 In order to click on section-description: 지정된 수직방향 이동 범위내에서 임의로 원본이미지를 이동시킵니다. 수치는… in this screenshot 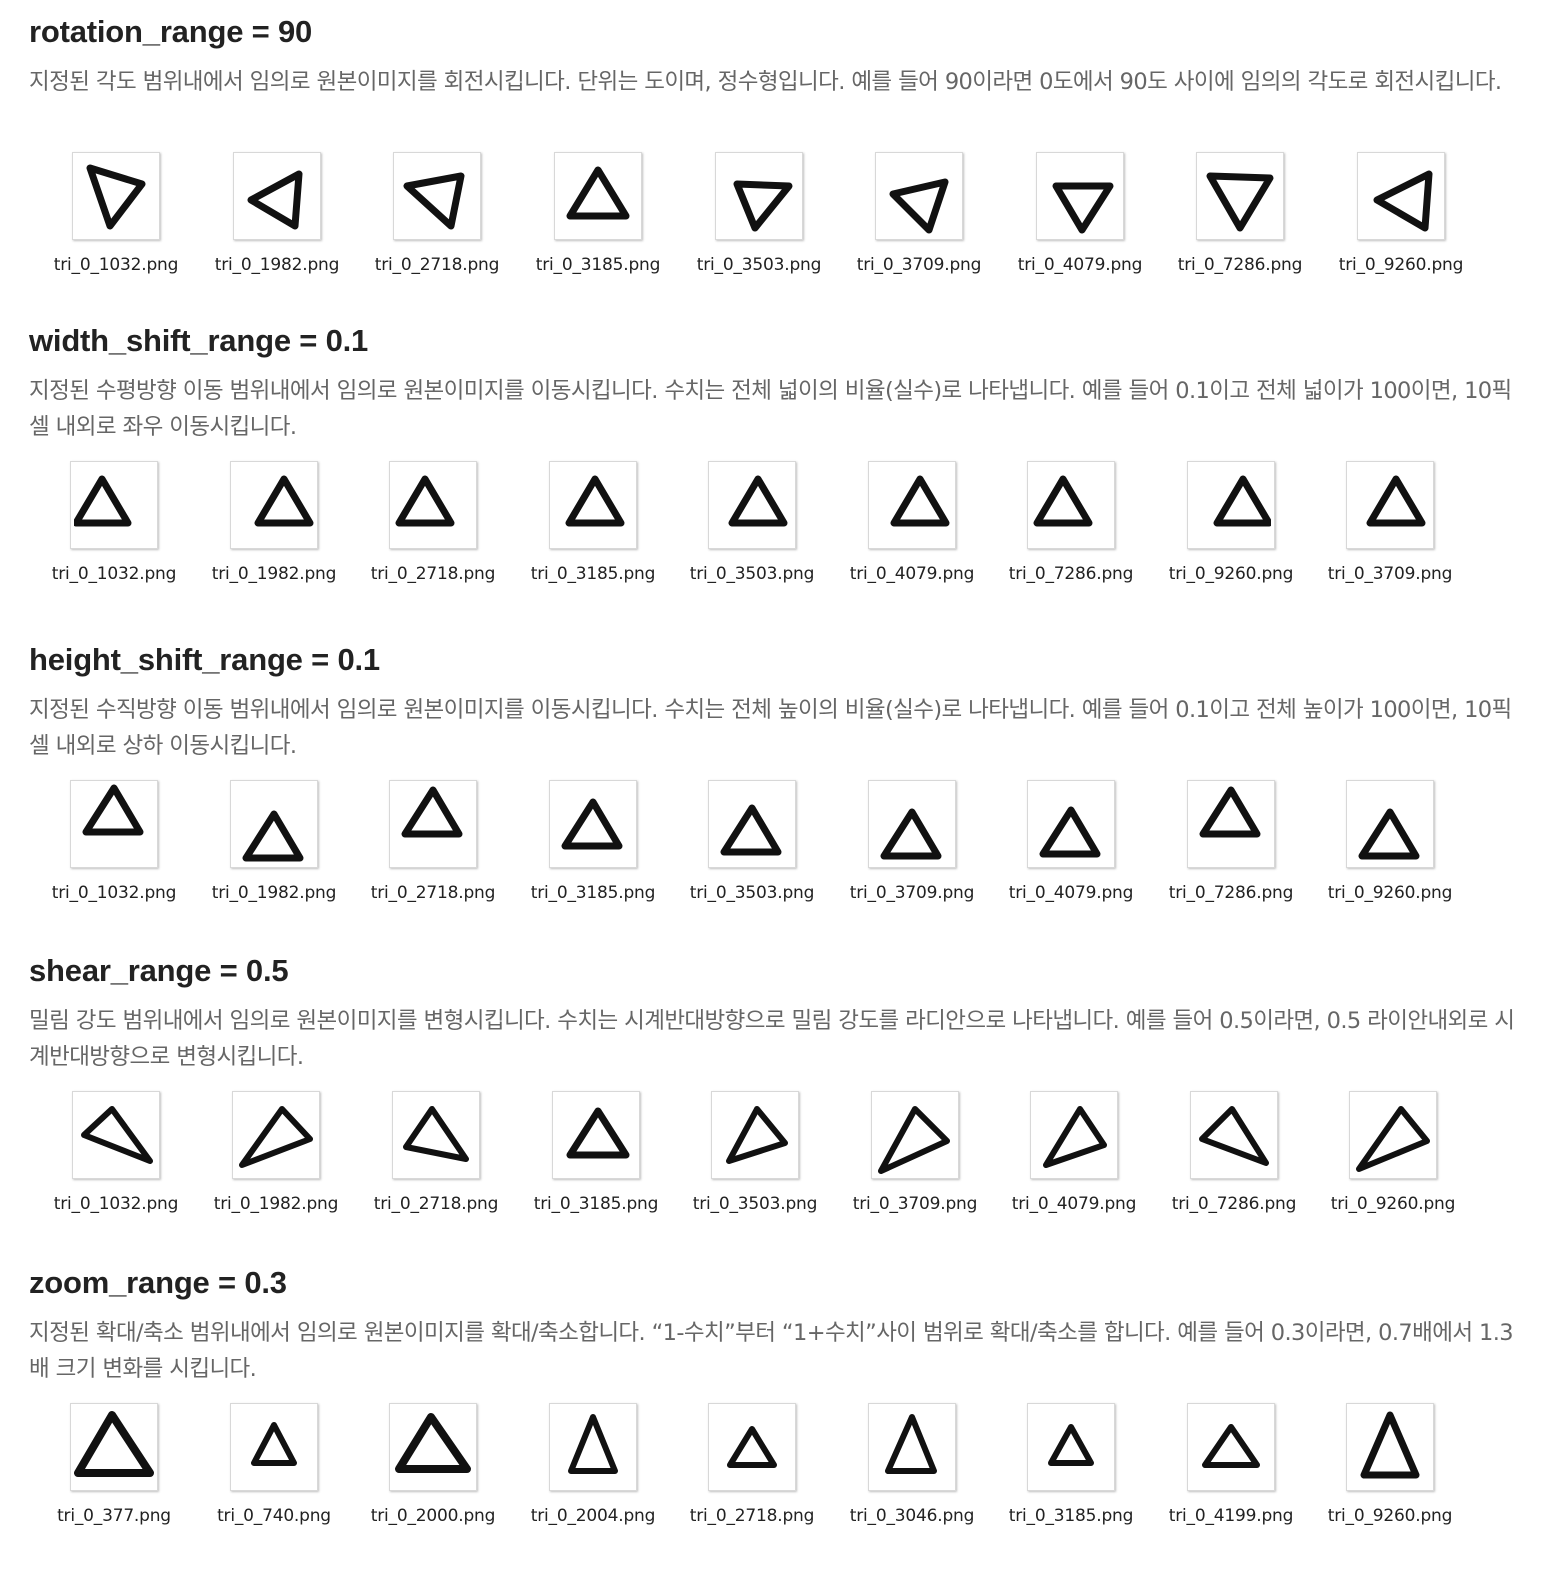, I will do `click(770, 728)`.